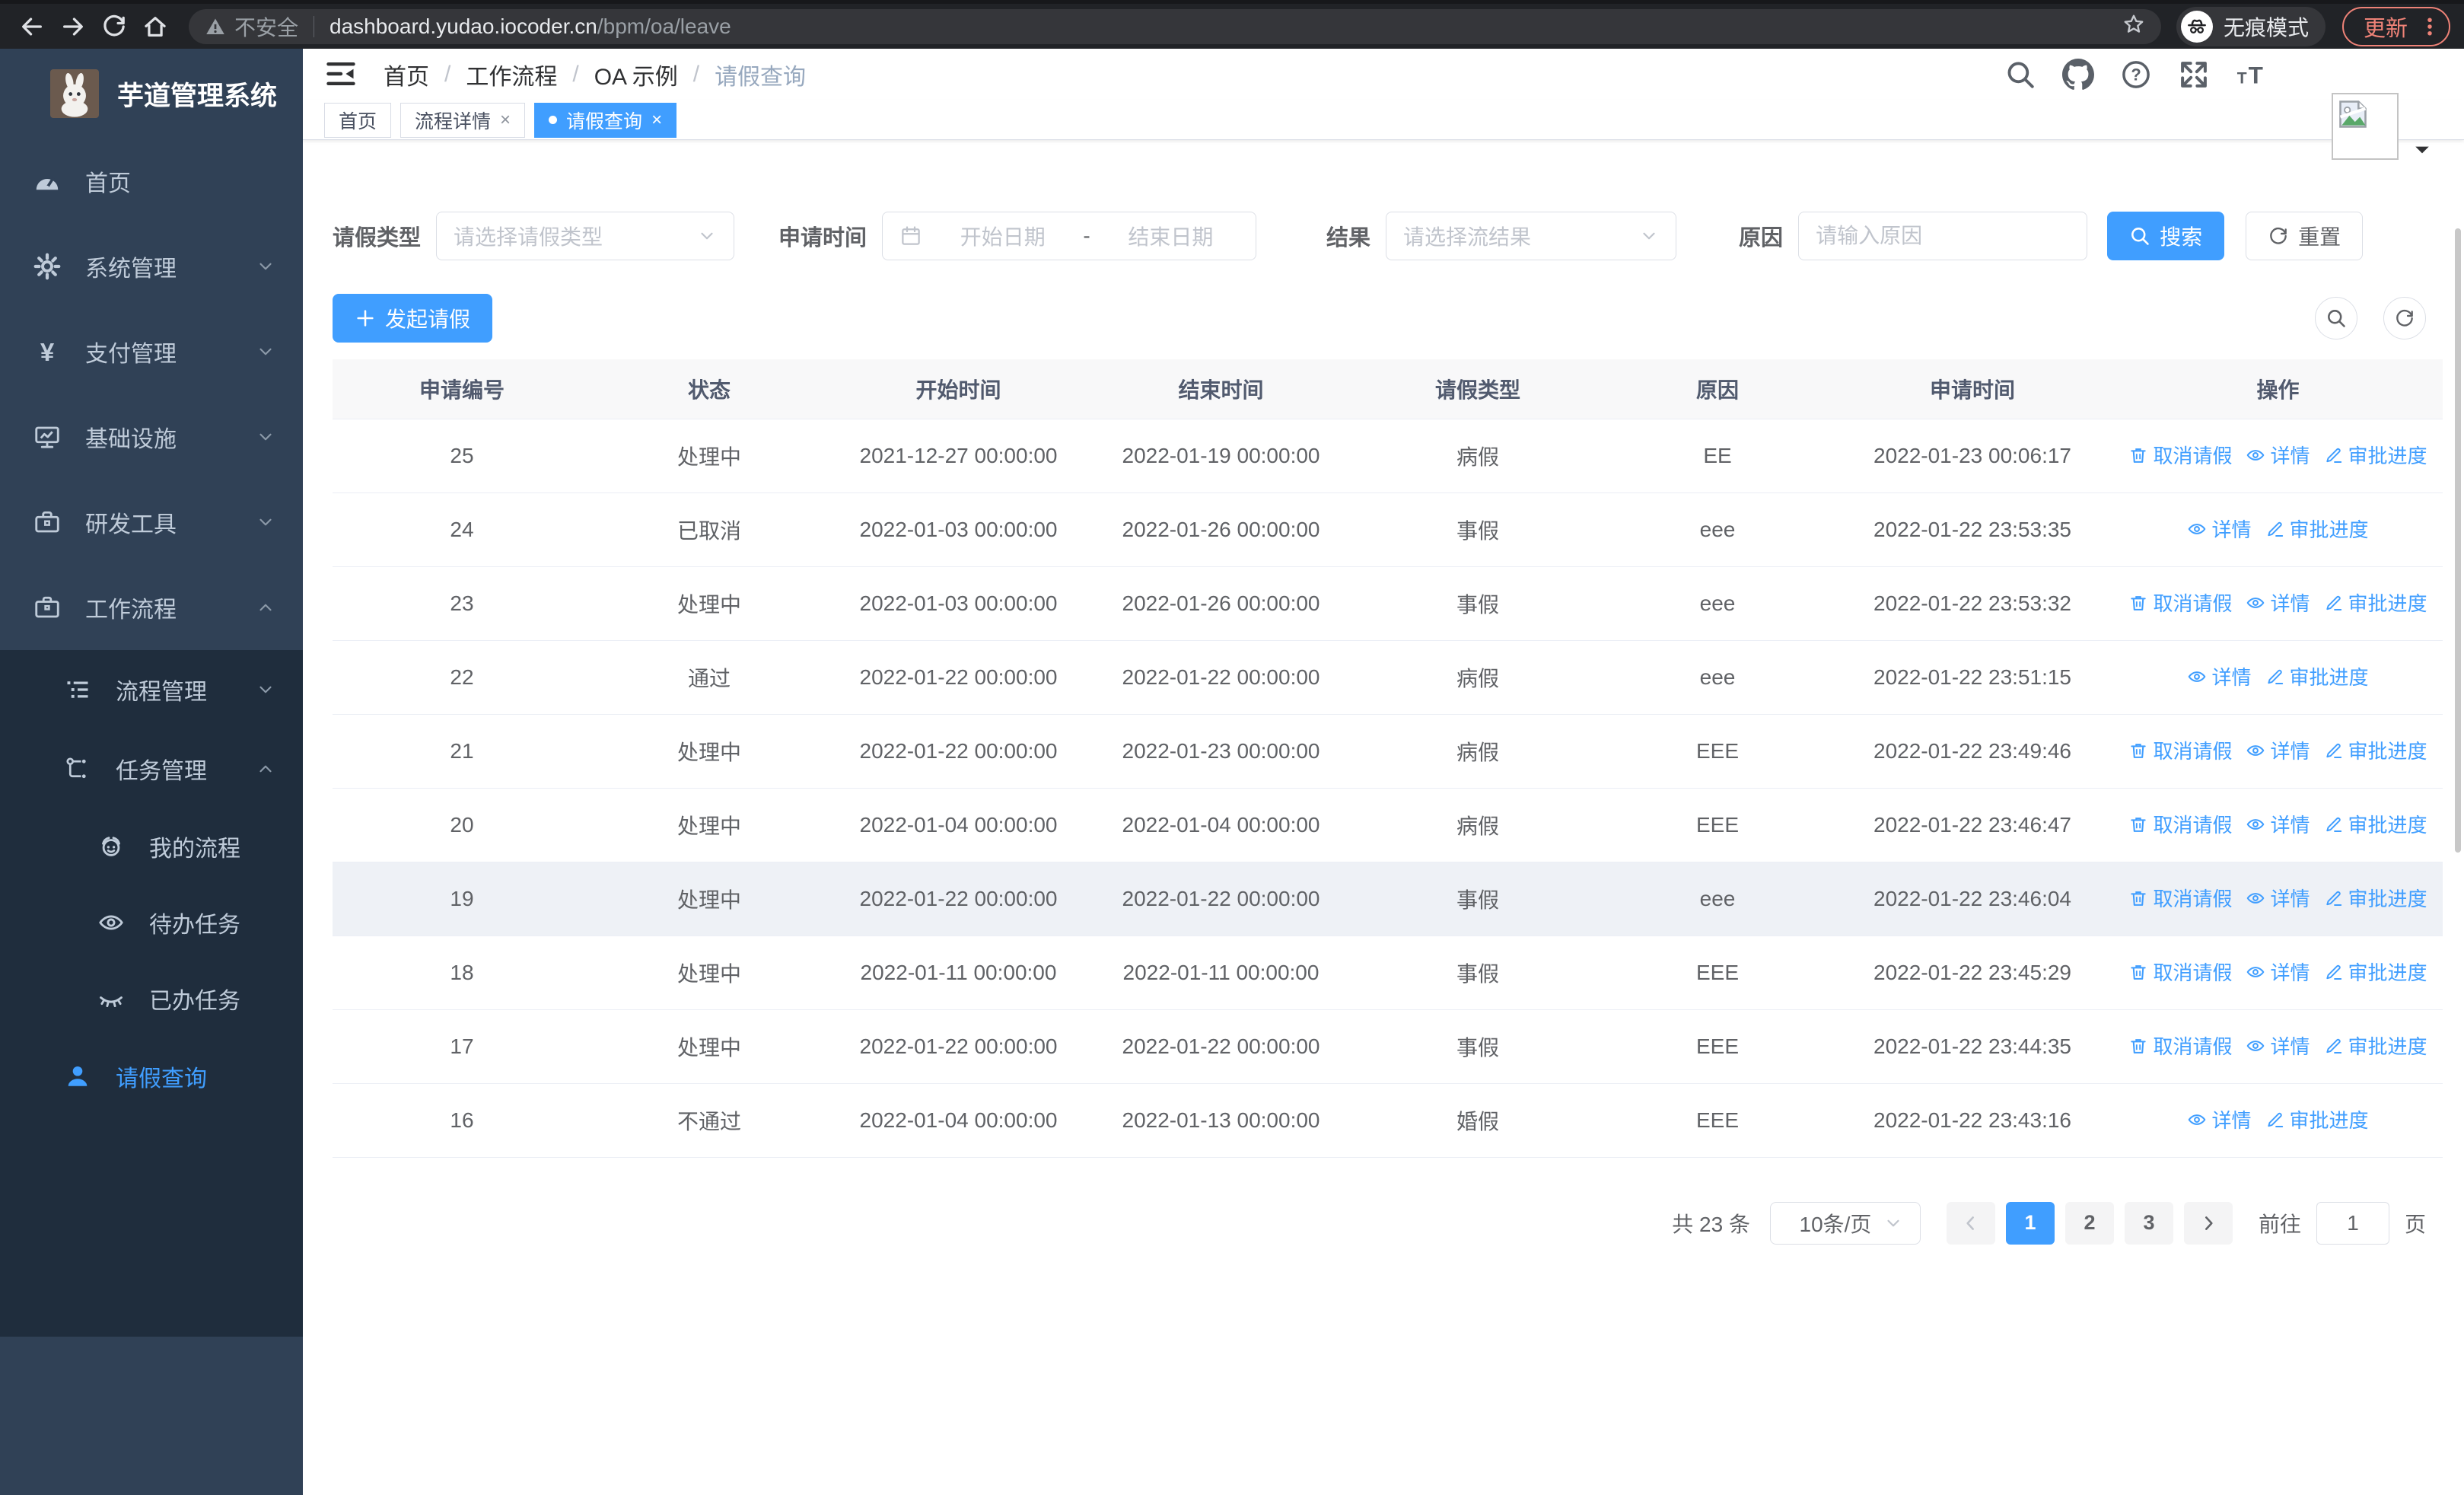 Image resolution: width=2464 pixels, height=1495 pixels. Describe the element at coordinates (2166, 236) in the screenshot. I see `search-button: 搜索` at that location.